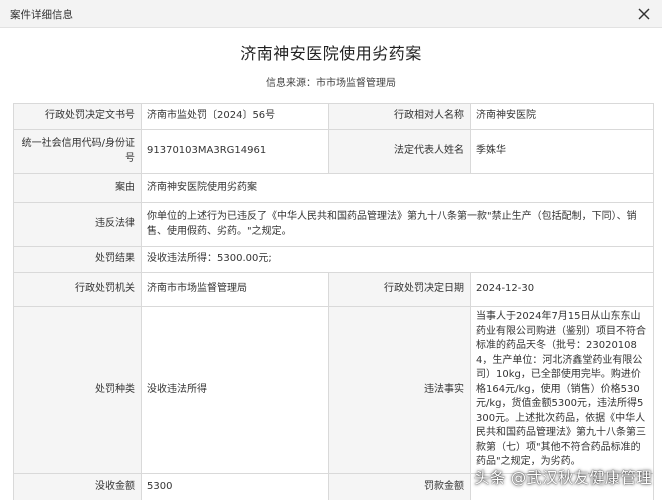 The width and height of the screenshot is (662, 500). What do you see at coordinates (235, 289) in the screenshot?
I see `value-penalty-authority: 济南市市场监督管理局` at bounding box center [235, 289].